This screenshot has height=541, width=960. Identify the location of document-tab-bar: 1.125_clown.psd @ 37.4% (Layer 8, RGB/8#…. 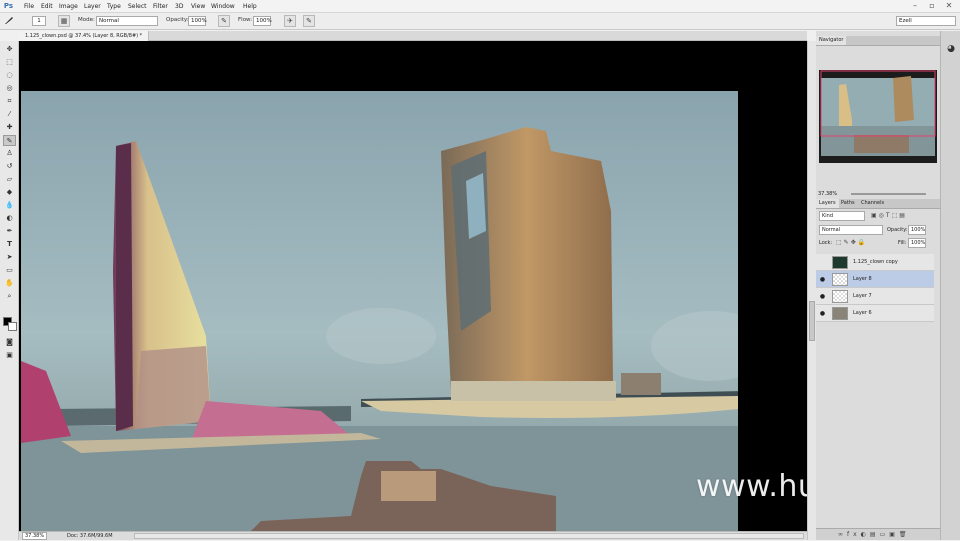
(413, 36).